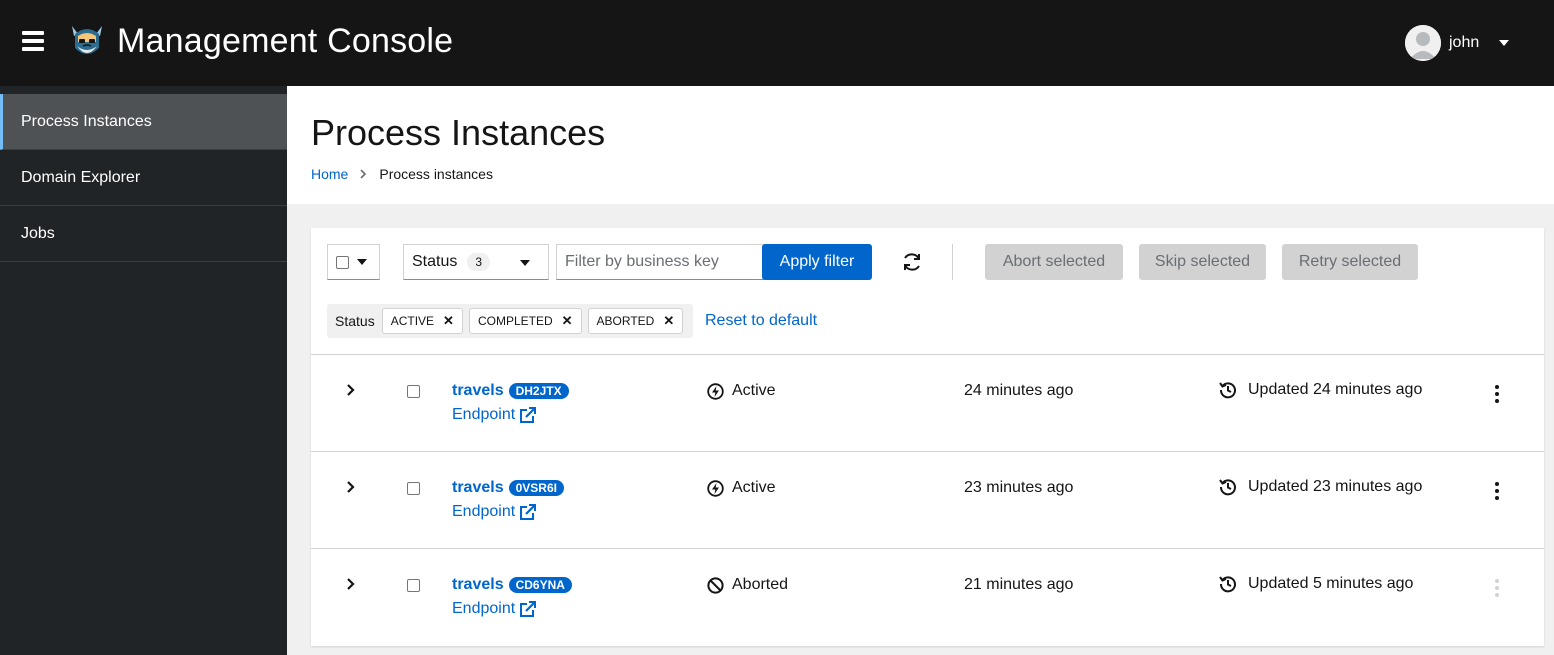 This screenshot has width=1554, height=655. What do you see at coordinates (715, 585) in the screenshot?
I see `ban-icon` at bounding box center [715, 585].